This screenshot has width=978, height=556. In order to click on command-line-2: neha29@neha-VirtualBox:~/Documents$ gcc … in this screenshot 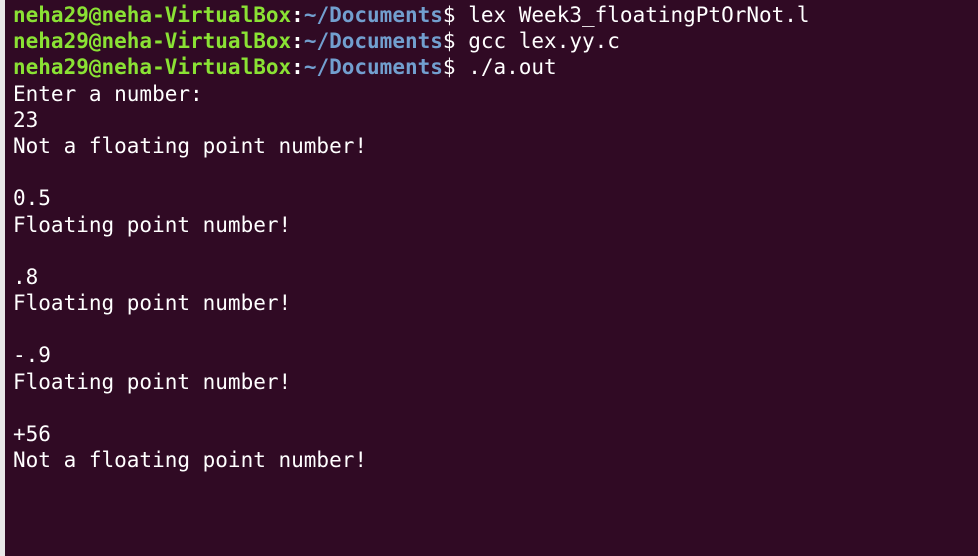, I will do `click(495, 41)`.